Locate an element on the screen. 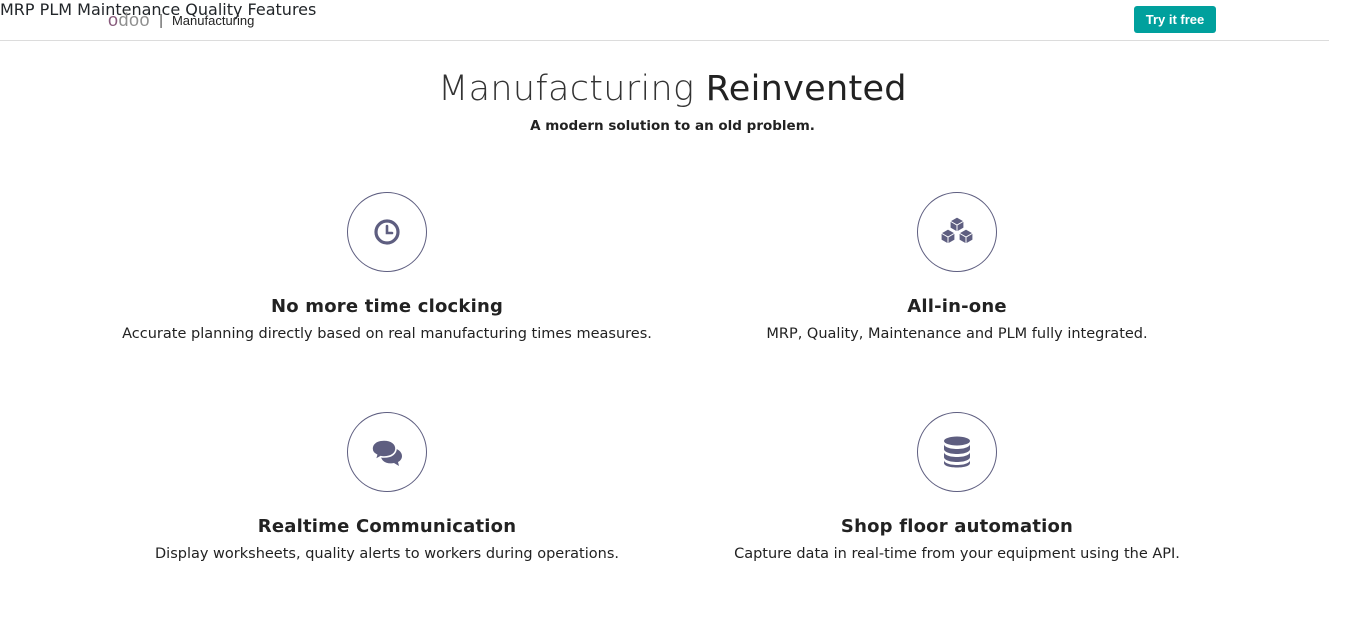 This screenshot has width=1345, height=621. cubes-icon is located at coordinates (957, 230).